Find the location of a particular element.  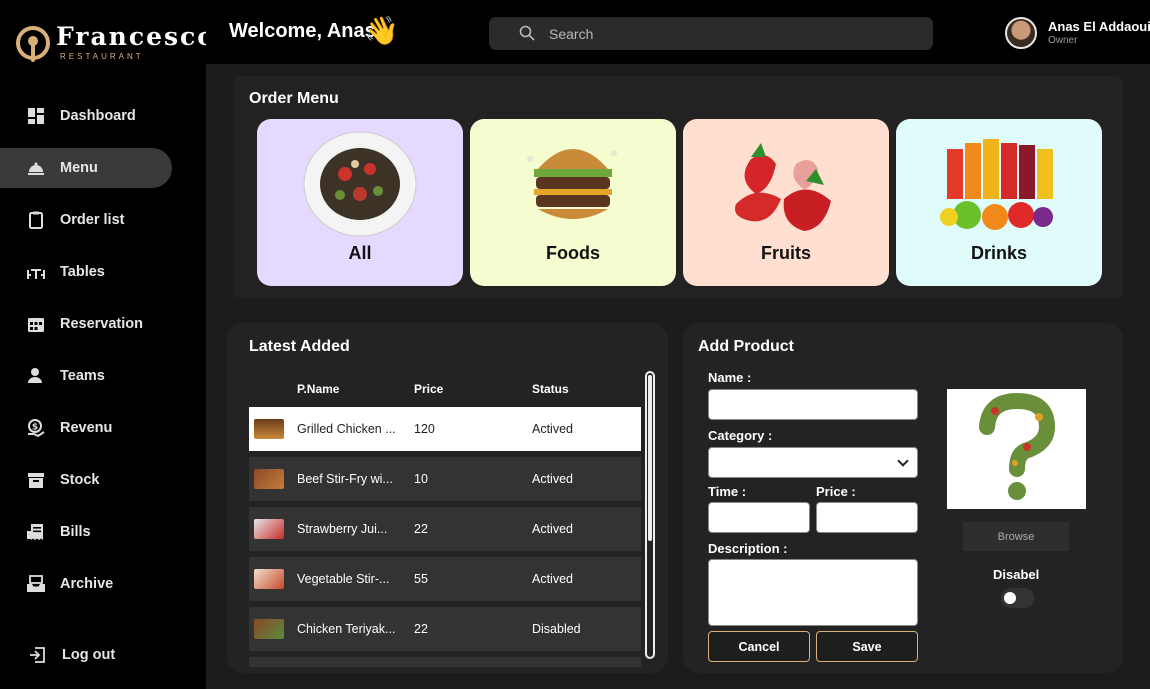

search-bar is located at coordinates (711, 33).